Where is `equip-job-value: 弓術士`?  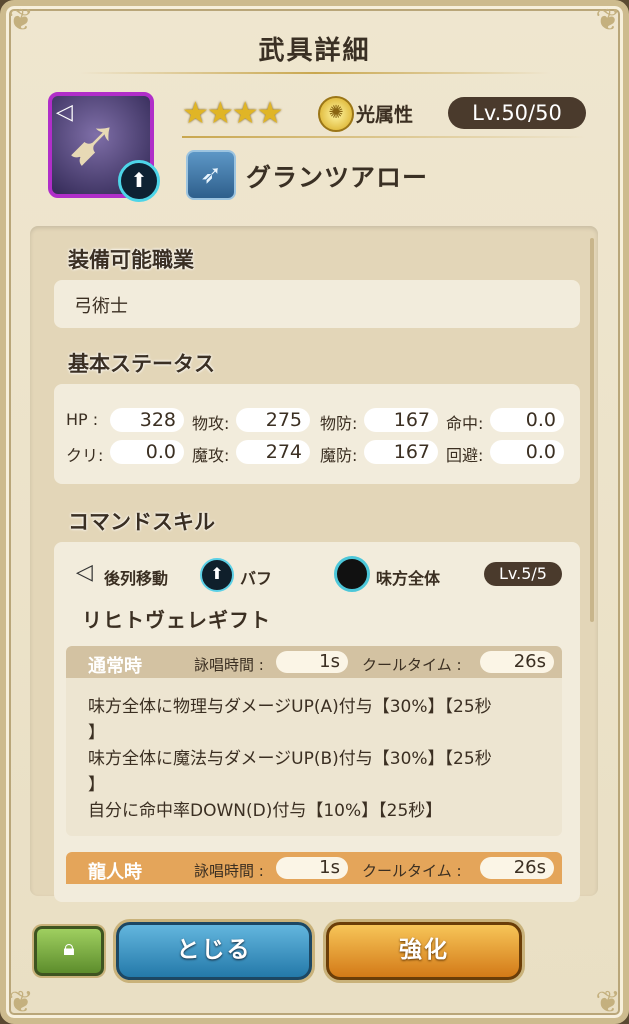 equip-job-value: 弓術士 is located at coordinates (101, 306).